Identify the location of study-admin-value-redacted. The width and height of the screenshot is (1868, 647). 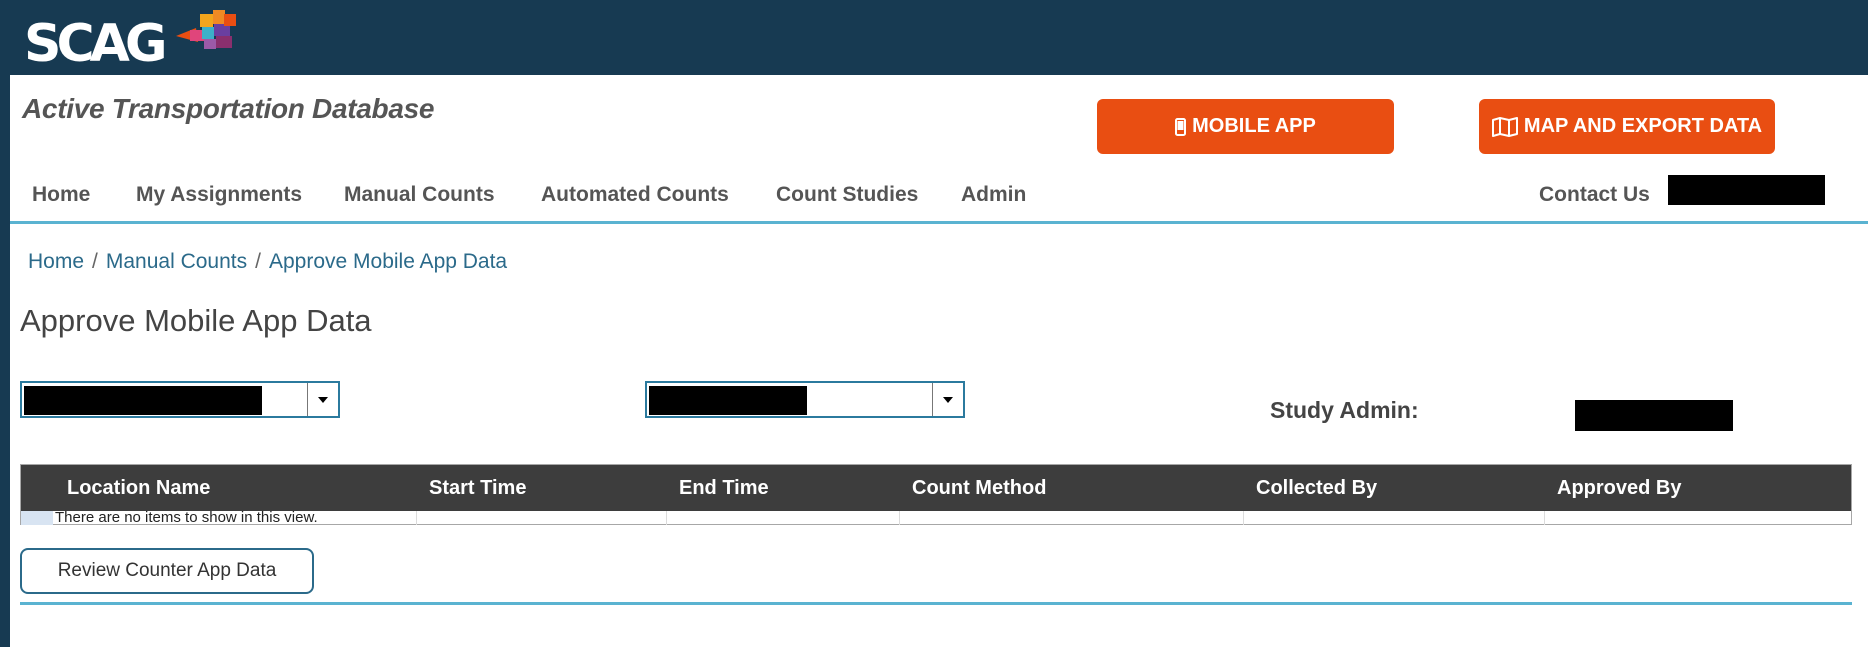
(1654, 415).